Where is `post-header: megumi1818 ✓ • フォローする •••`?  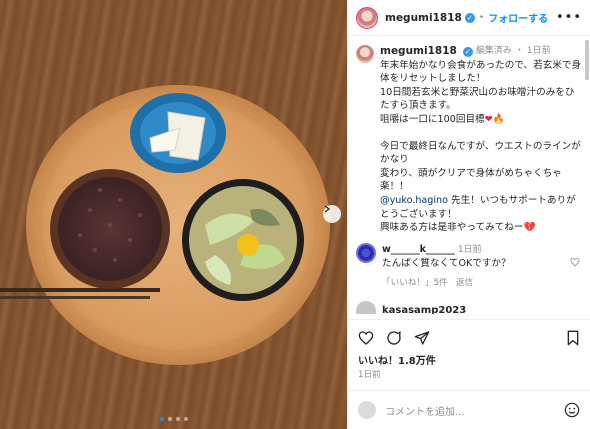
post-header: megumi1818 ✓ • フォローする ••• is located at coordinates (469, 18).